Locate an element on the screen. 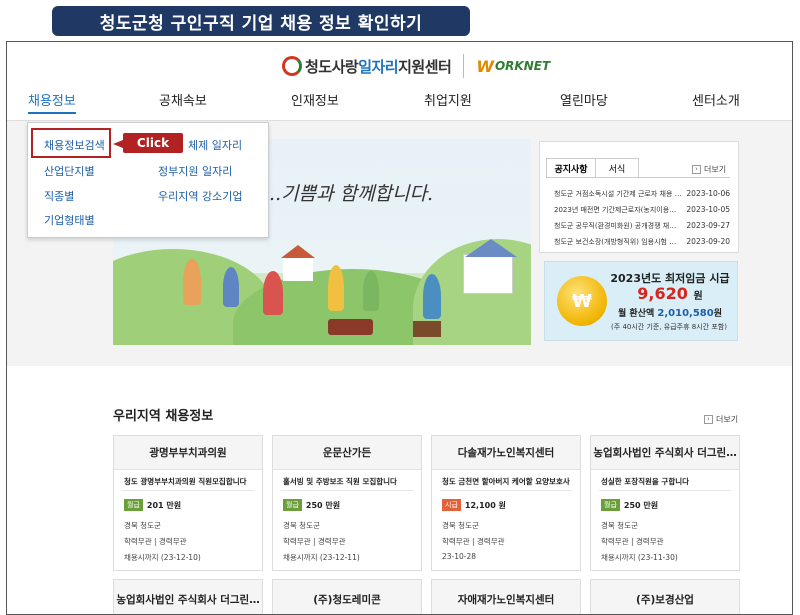  click-arrow-icon is located at coordinates (118, 144).